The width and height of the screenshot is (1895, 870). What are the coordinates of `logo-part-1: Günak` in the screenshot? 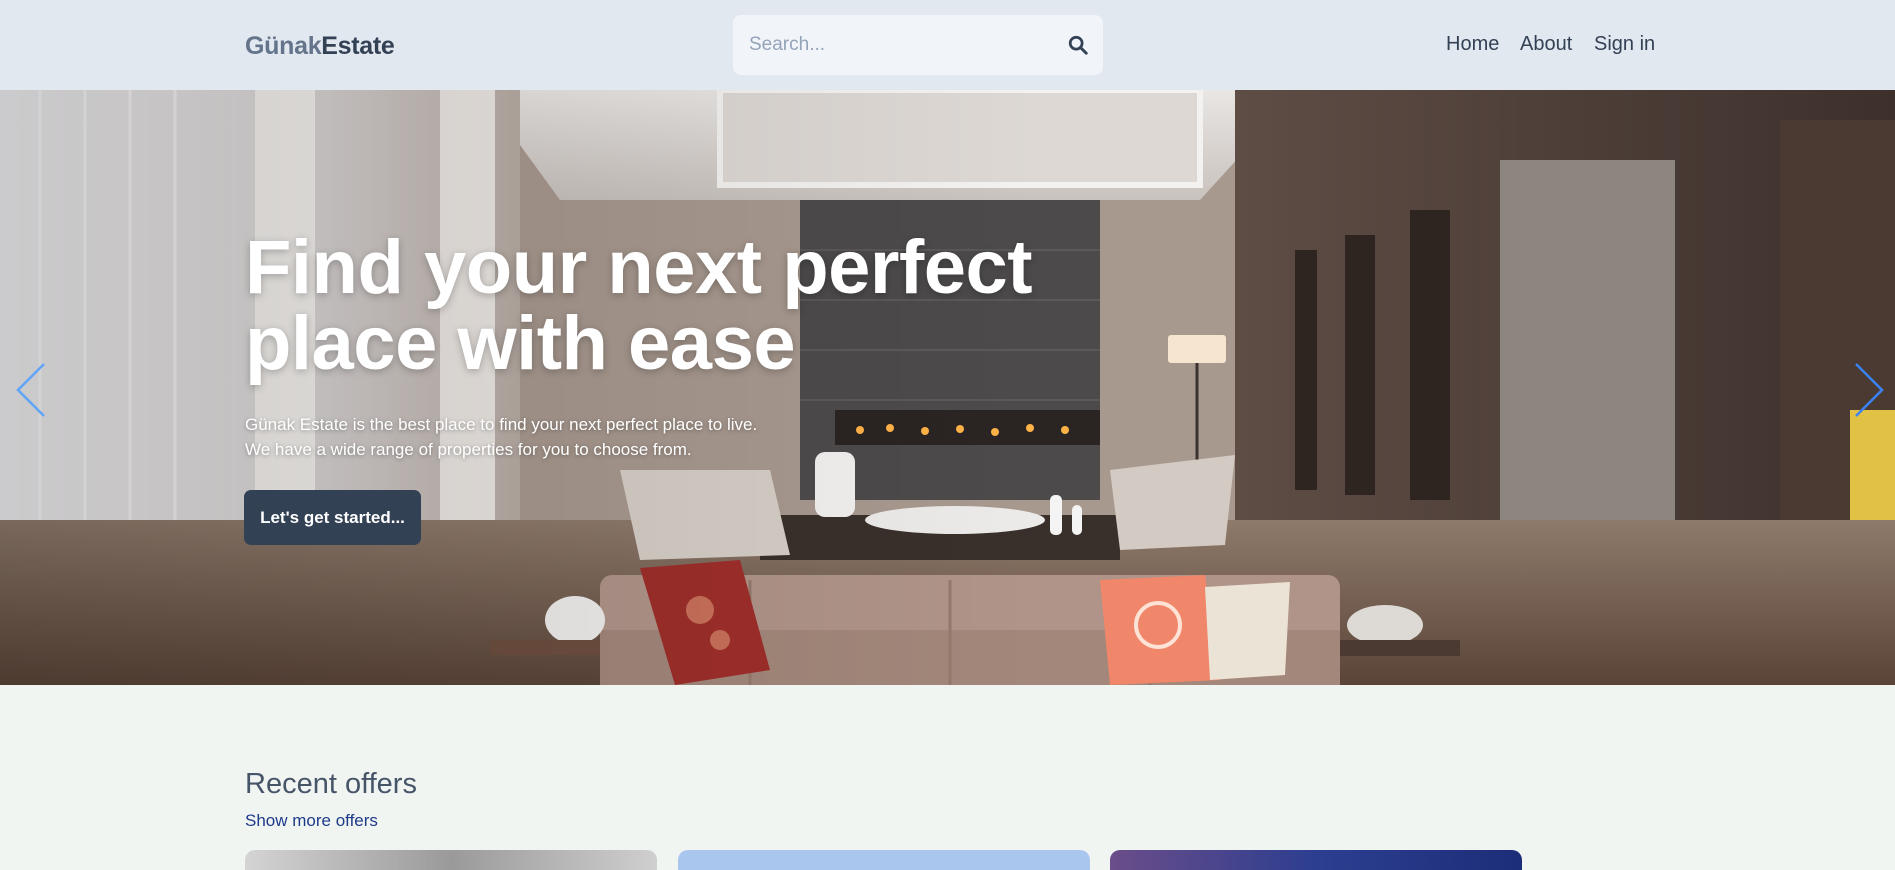 It's located at (283, 46).